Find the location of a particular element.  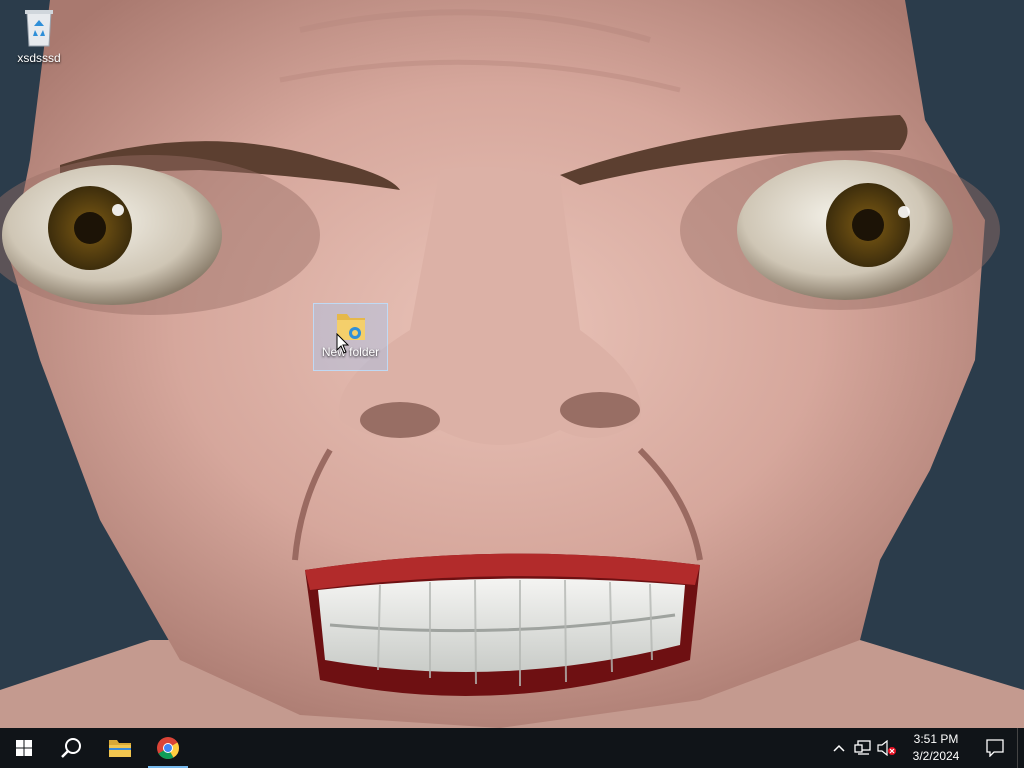

notification-icon is located at coordinates (995, 748).